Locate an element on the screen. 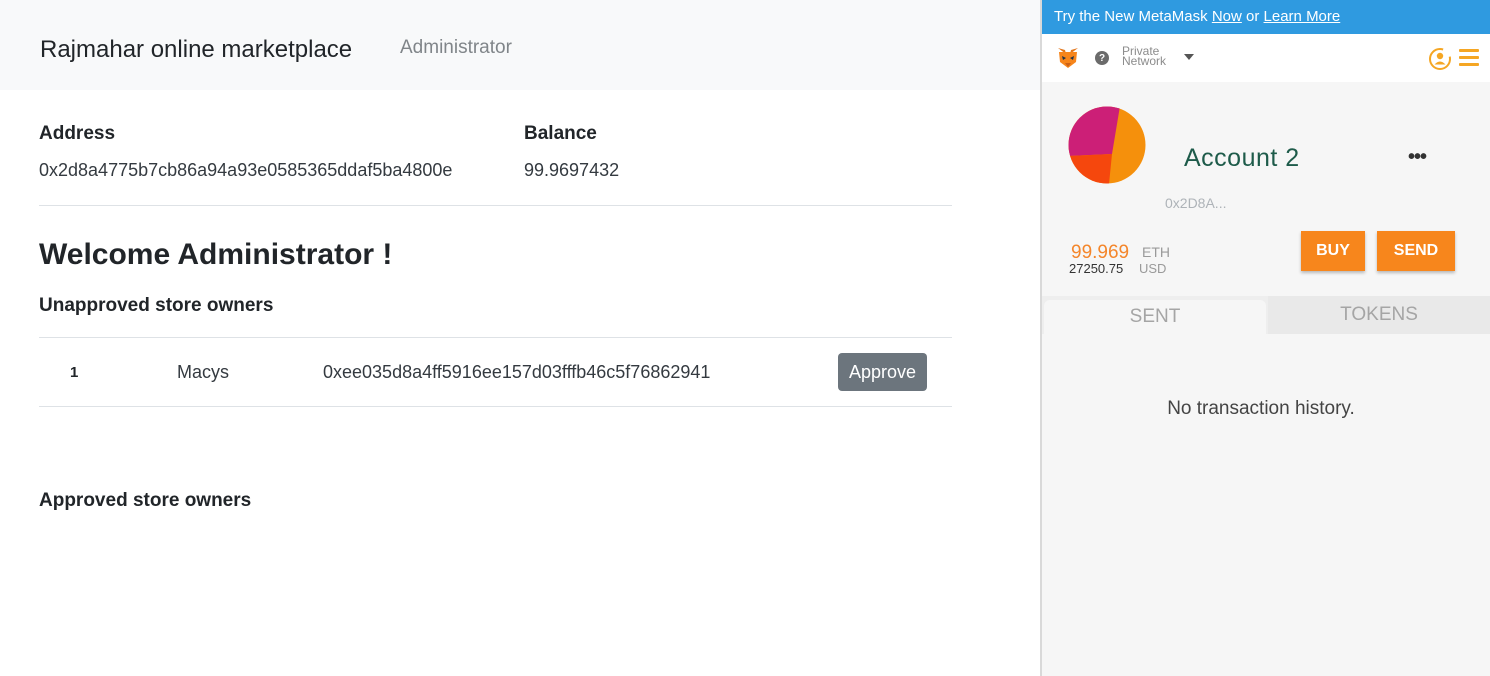 This screenshot has width=1490, height=676. approve-button: Approve is located at coordinates (882, 372).